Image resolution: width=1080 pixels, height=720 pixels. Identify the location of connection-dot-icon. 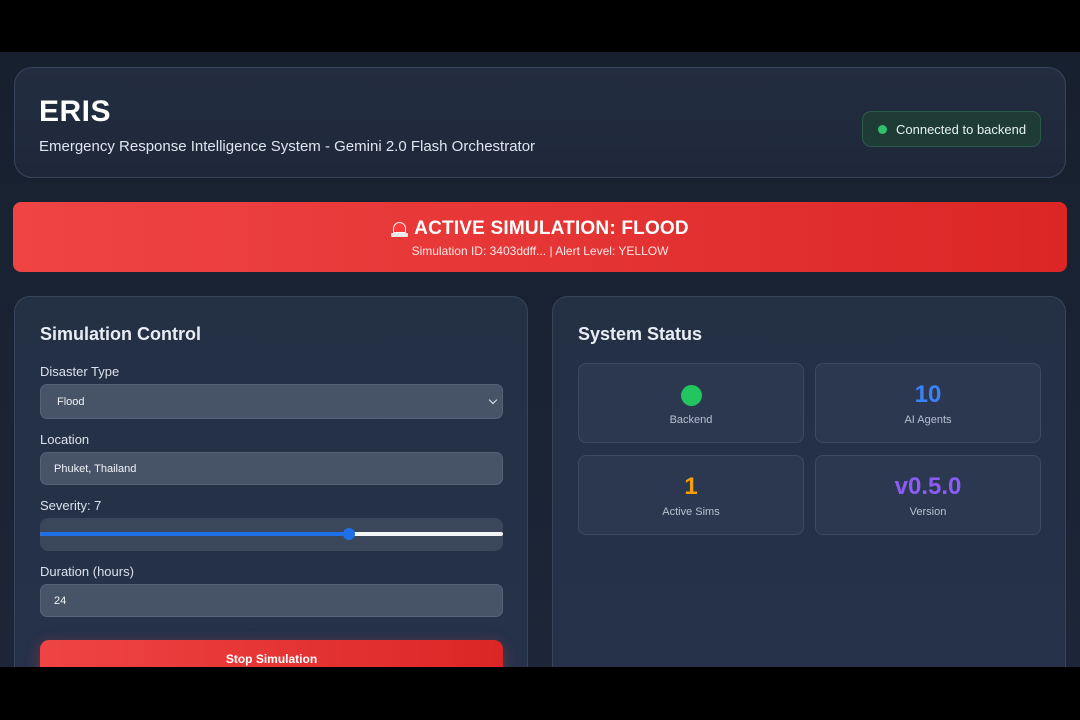
(882, 129).